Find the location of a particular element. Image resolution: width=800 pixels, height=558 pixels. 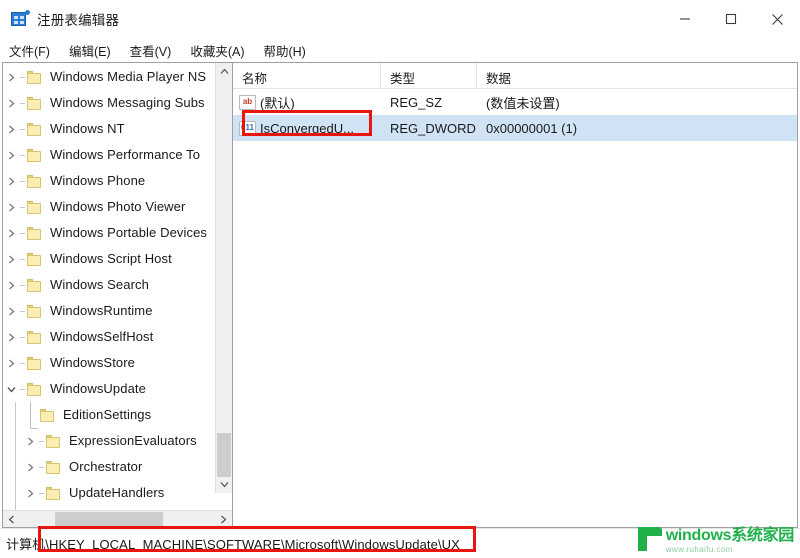

tree-node: WindowsRuntime is located at coordinates (109, 311).